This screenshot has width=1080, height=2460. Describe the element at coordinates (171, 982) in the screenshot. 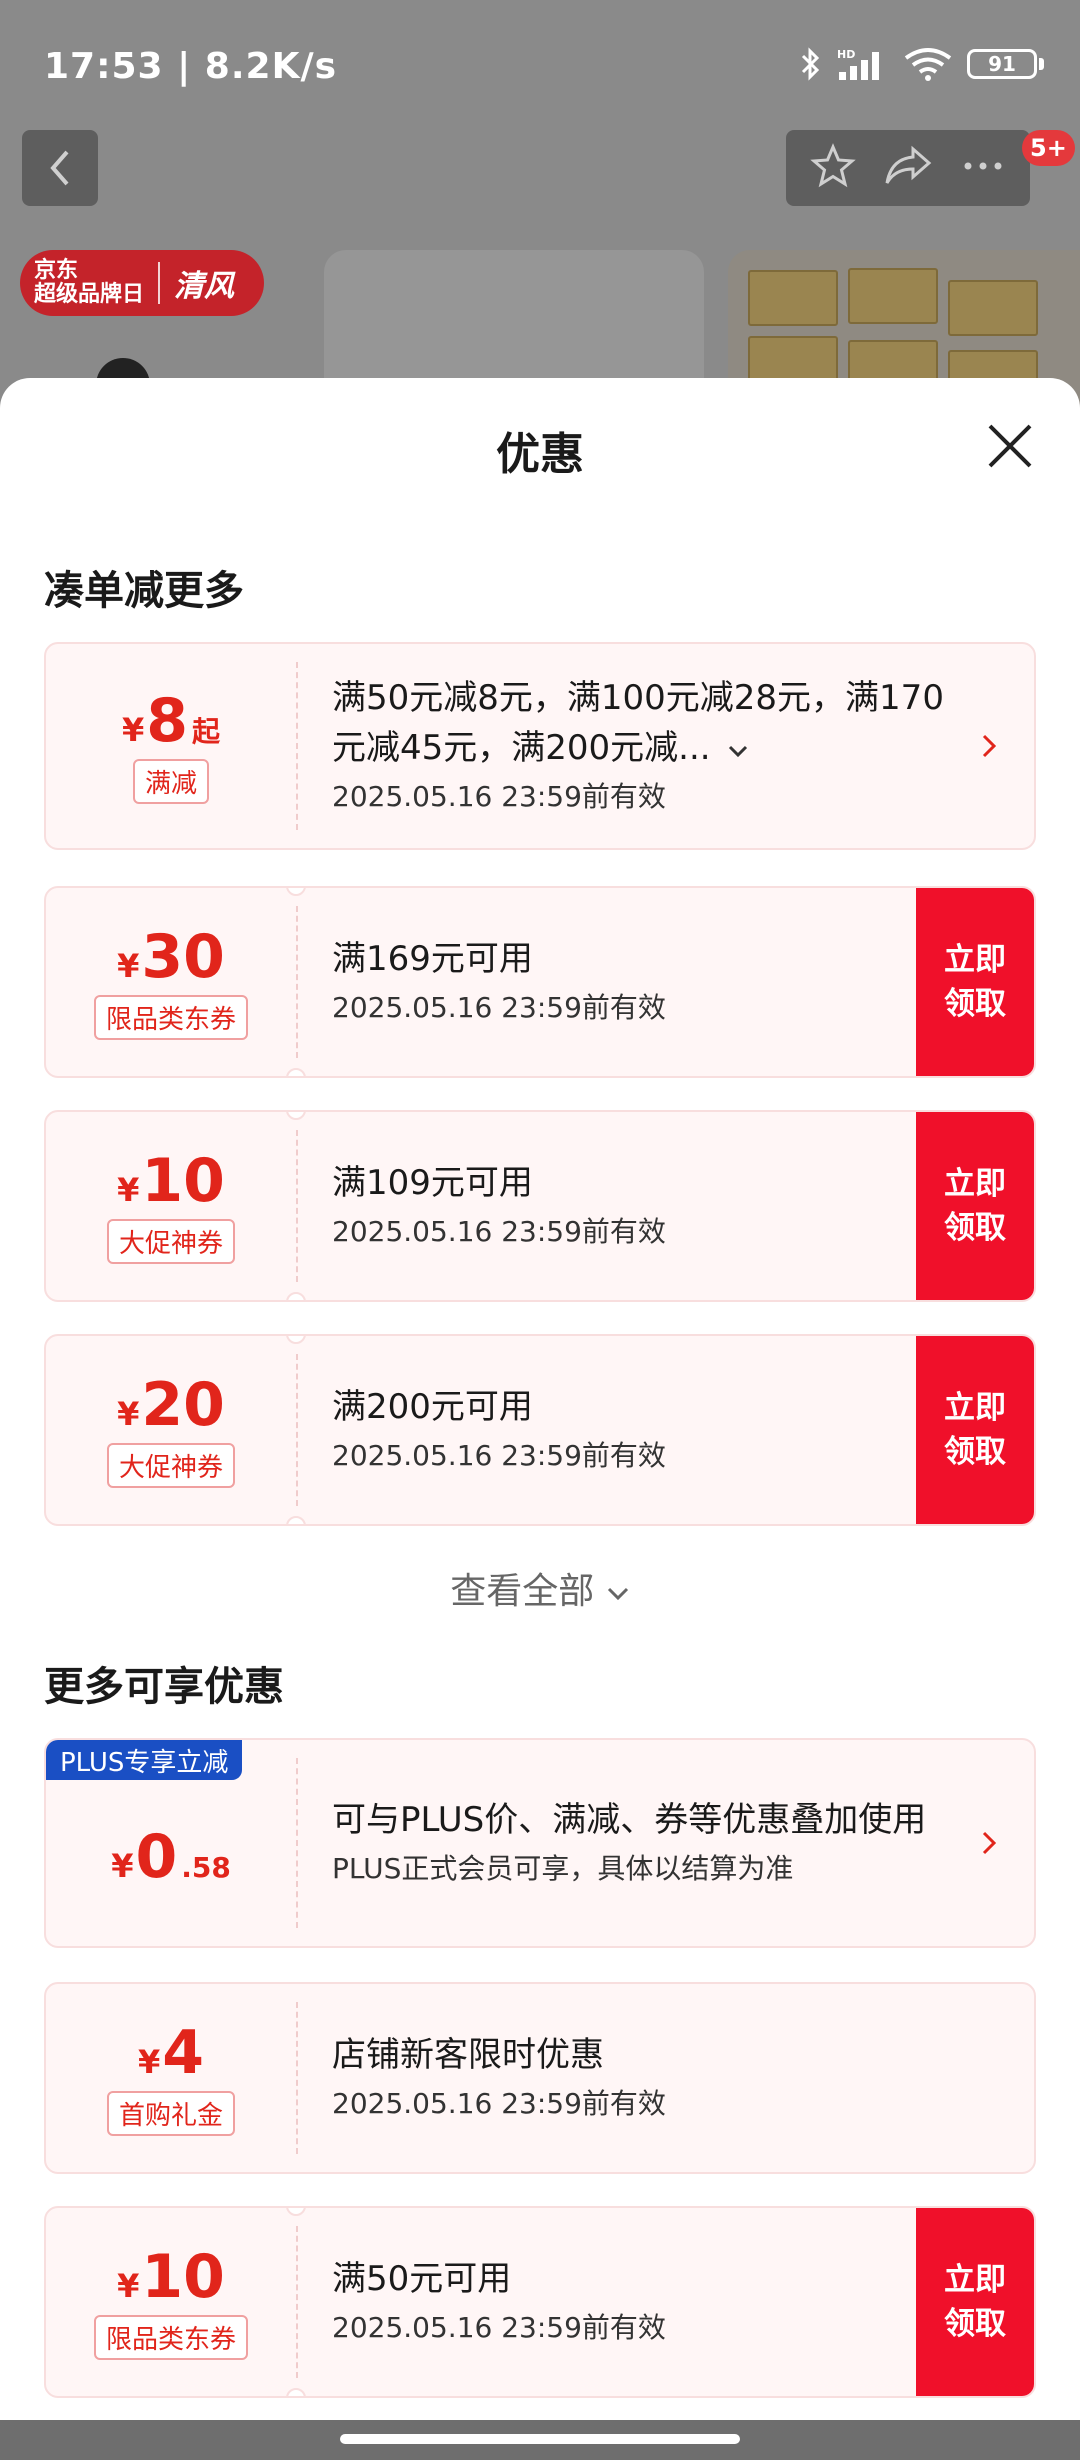

I see `coupon-value: ¥ 30 限品类东券` at that location.